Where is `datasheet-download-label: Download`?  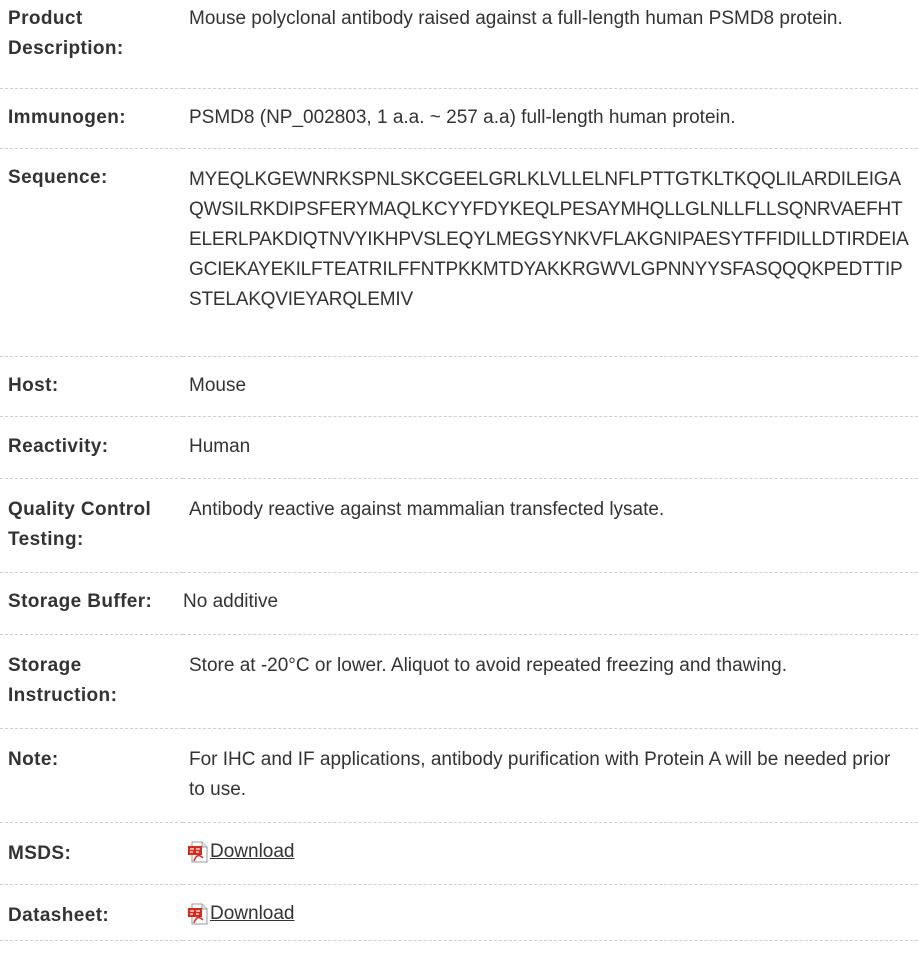 datasheet-download-label: Download is located at coordinates (252, 913).